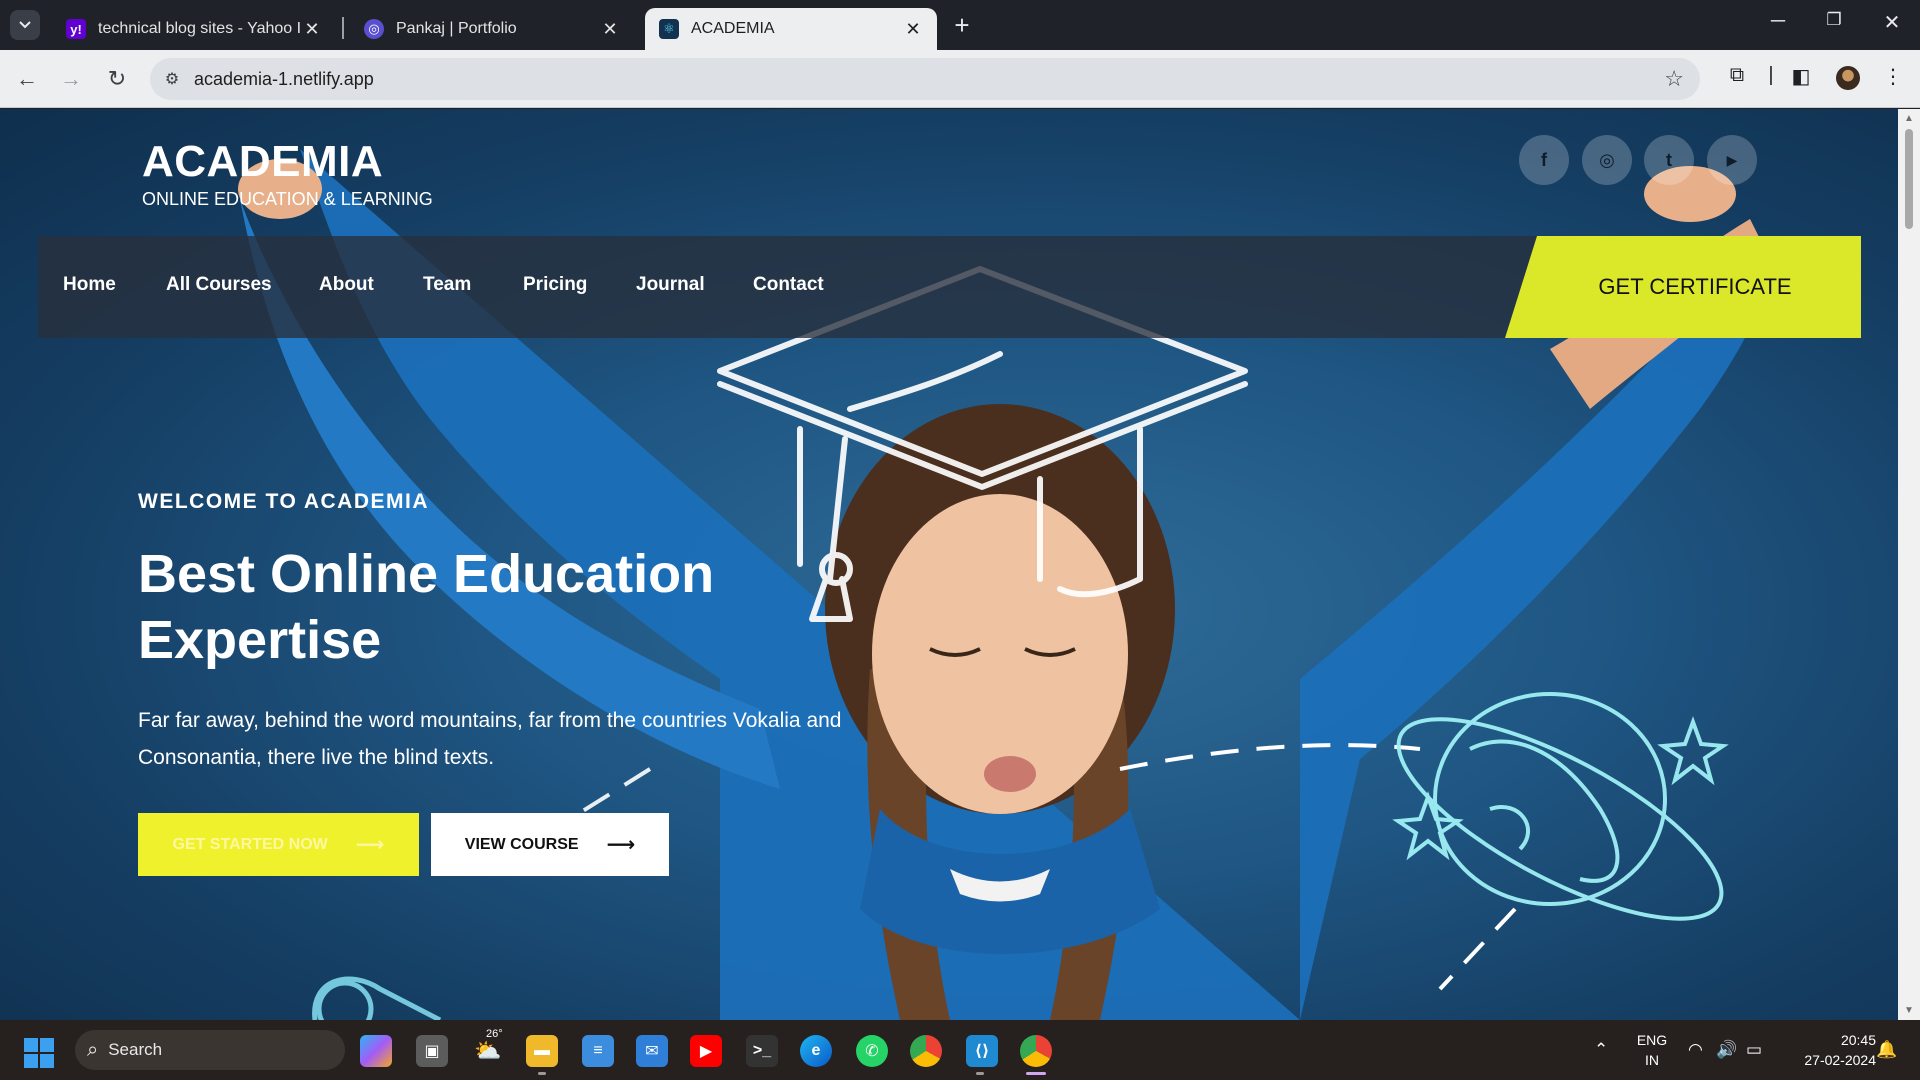 The height and width of the screenshot is (1080, 1920). Describe the element at coordinates (1909, 1010) in the screenshot. I see `scroll-down-icon: ▼` at that location.